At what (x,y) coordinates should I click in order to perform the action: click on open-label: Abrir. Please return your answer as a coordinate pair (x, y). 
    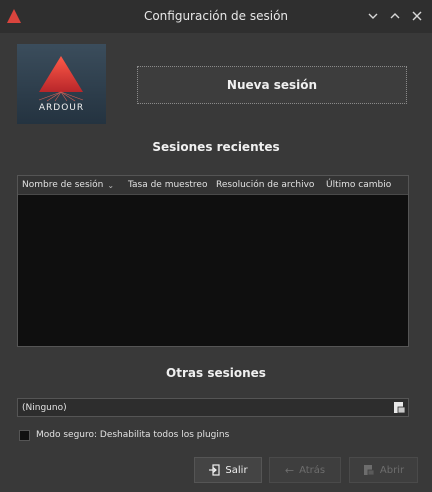
    Looking at the image, I should click on (392, 470).